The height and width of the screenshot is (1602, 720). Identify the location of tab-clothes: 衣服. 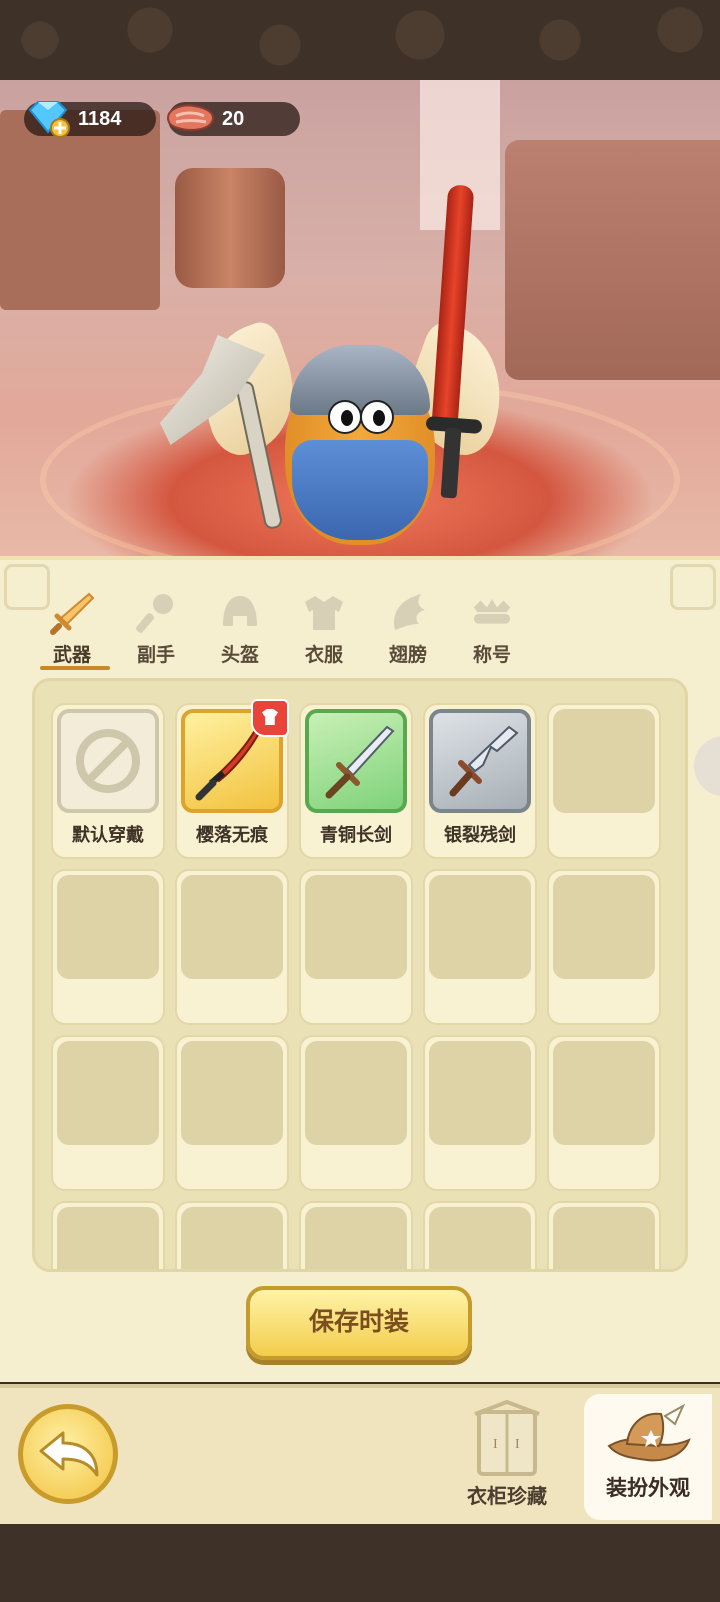
(324, 630).